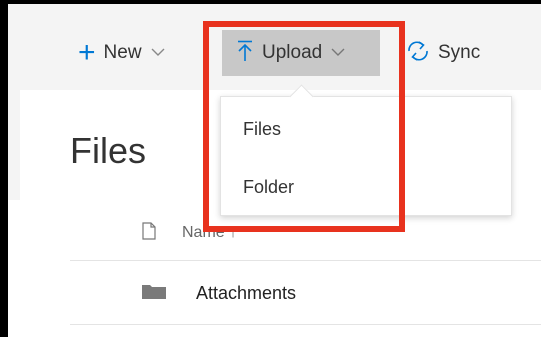 The image size is (541, 337). Describe the element at coordinates (246, 293) in the screenshot. I see `item-name: Attachments` at that location.